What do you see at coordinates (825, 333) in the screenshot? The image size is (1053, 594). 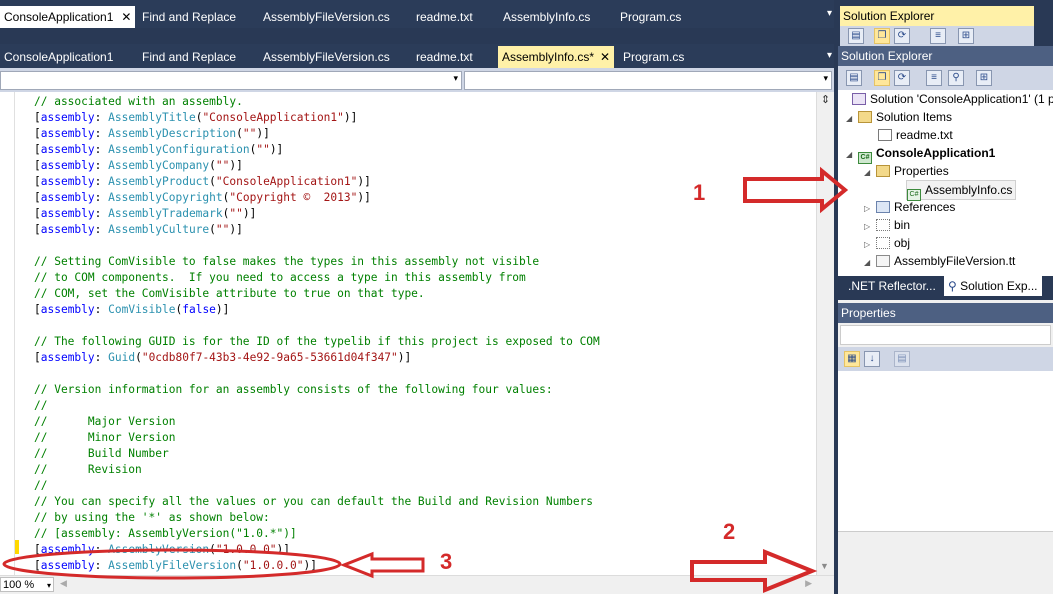 I see `vertical-scrollbar: ⇕ ▼` at bounding box center [825, 333].